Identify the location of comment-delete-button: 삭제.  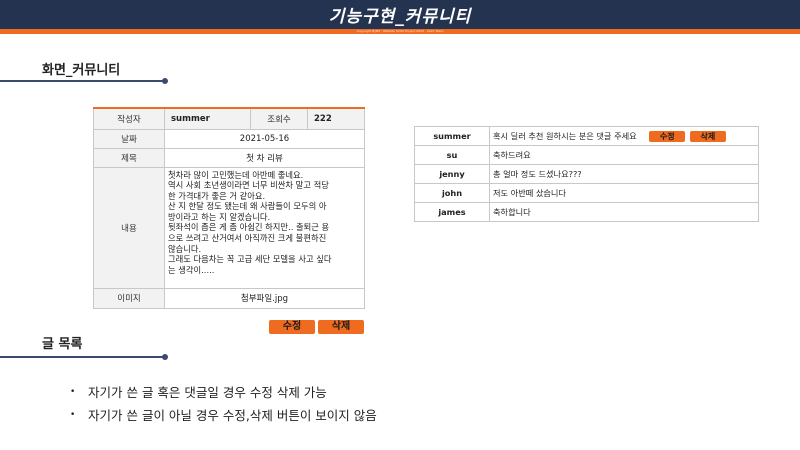
(707, 136).